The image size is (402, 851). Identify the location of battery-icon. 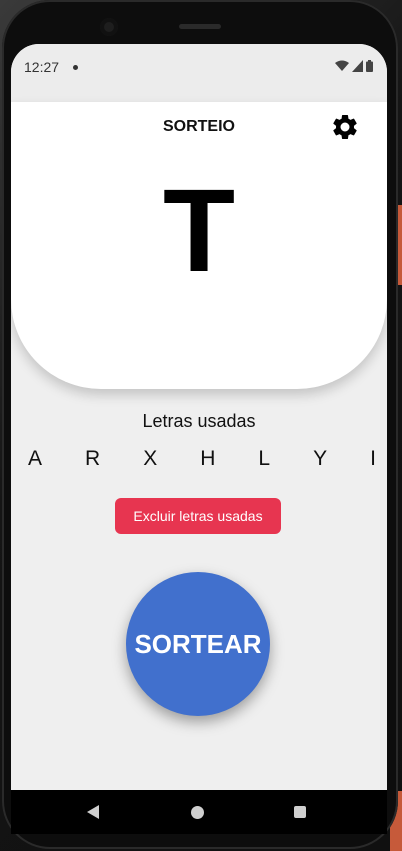
(369, 66).